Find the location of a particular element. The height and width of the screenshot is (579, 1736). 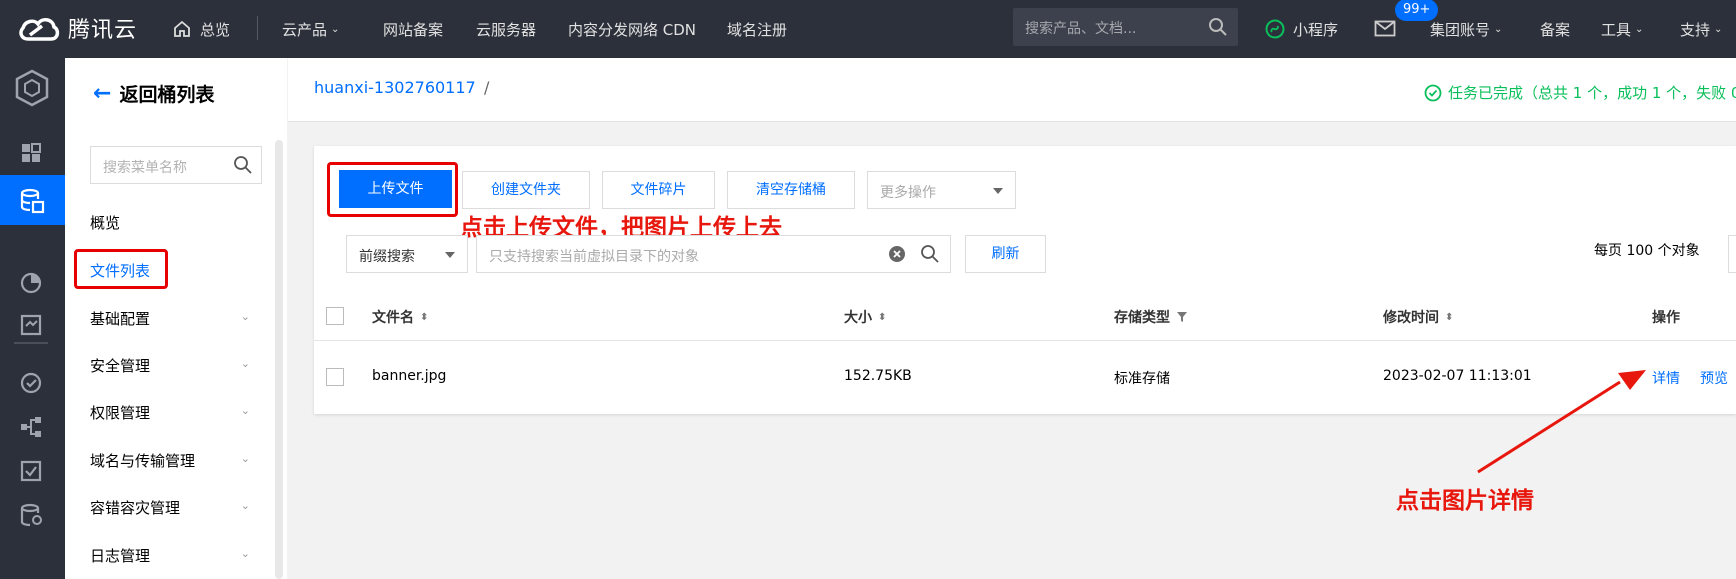

group-account-menu: 集团账号 ⌄ is located at coordinates (1466, 29).